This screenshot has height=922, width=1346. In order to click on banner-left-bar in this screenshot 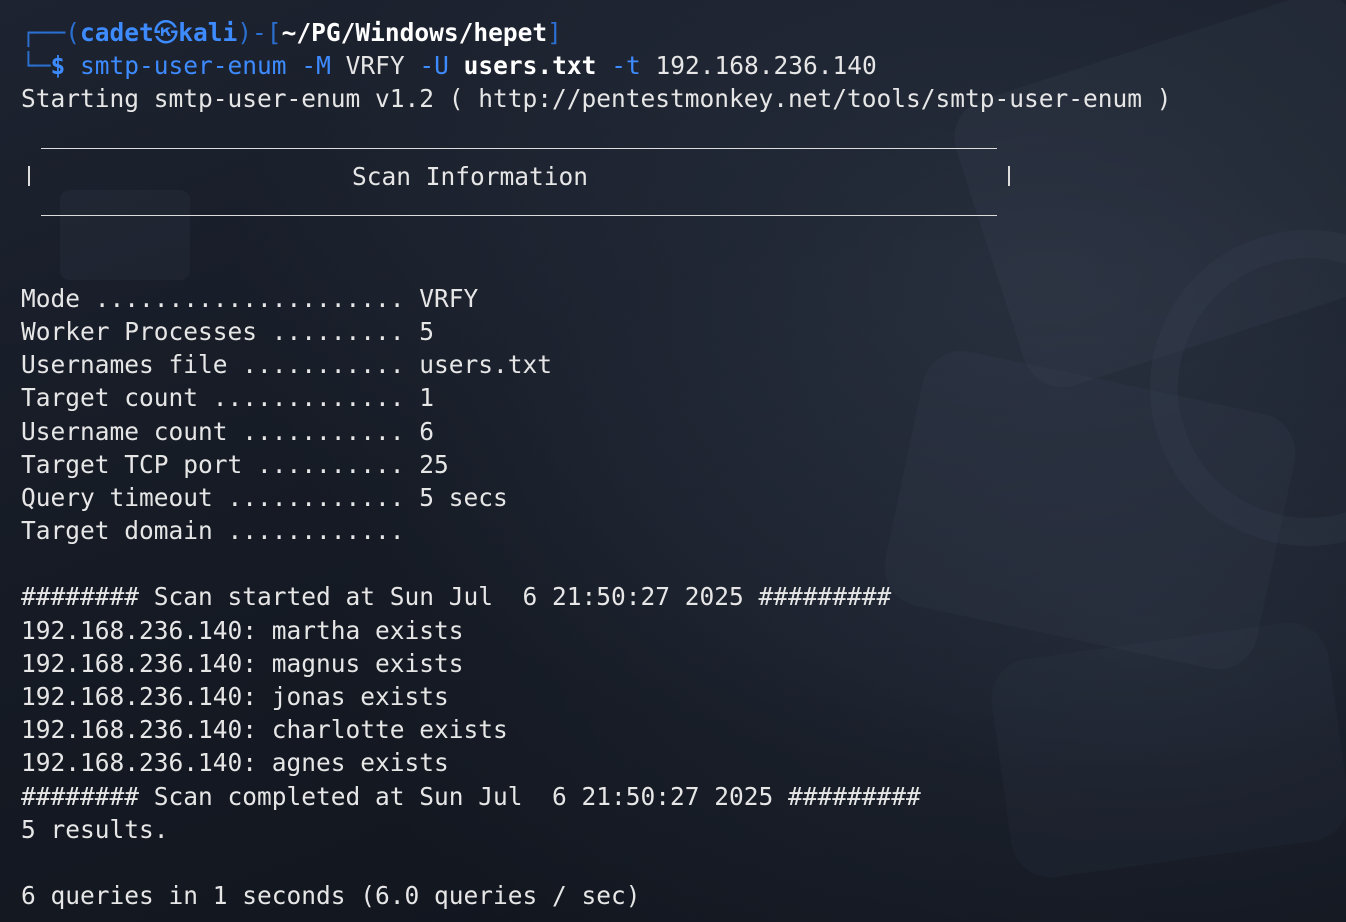, I will do `click(29, 175)`.